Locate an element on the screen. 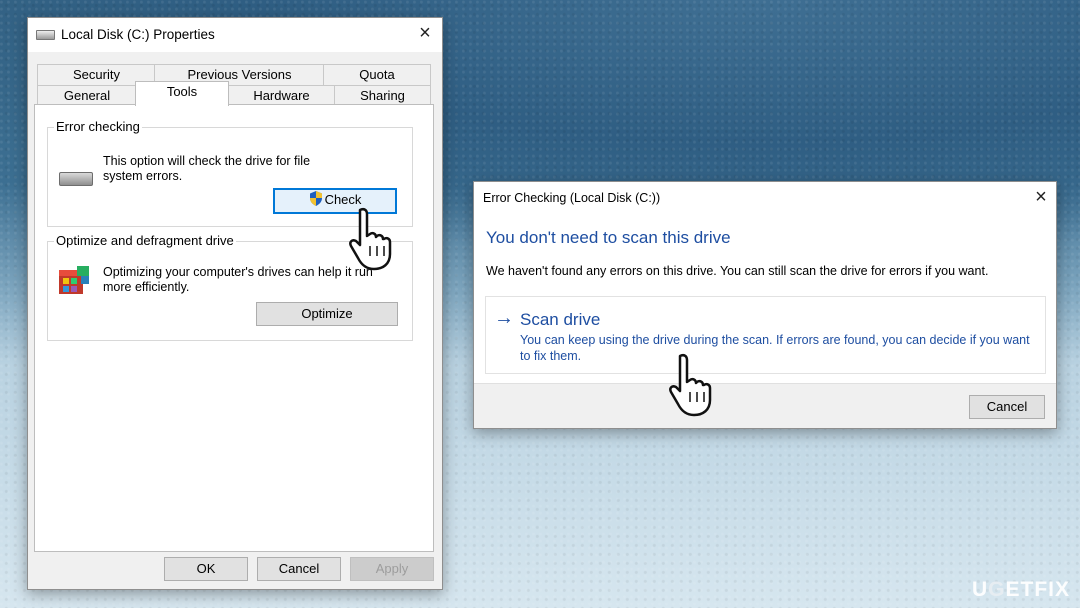 This screenshot has width=1080, height=608. properties-titlebar: Local Disk (C:) Properties × is located at coordinates (235, 35).